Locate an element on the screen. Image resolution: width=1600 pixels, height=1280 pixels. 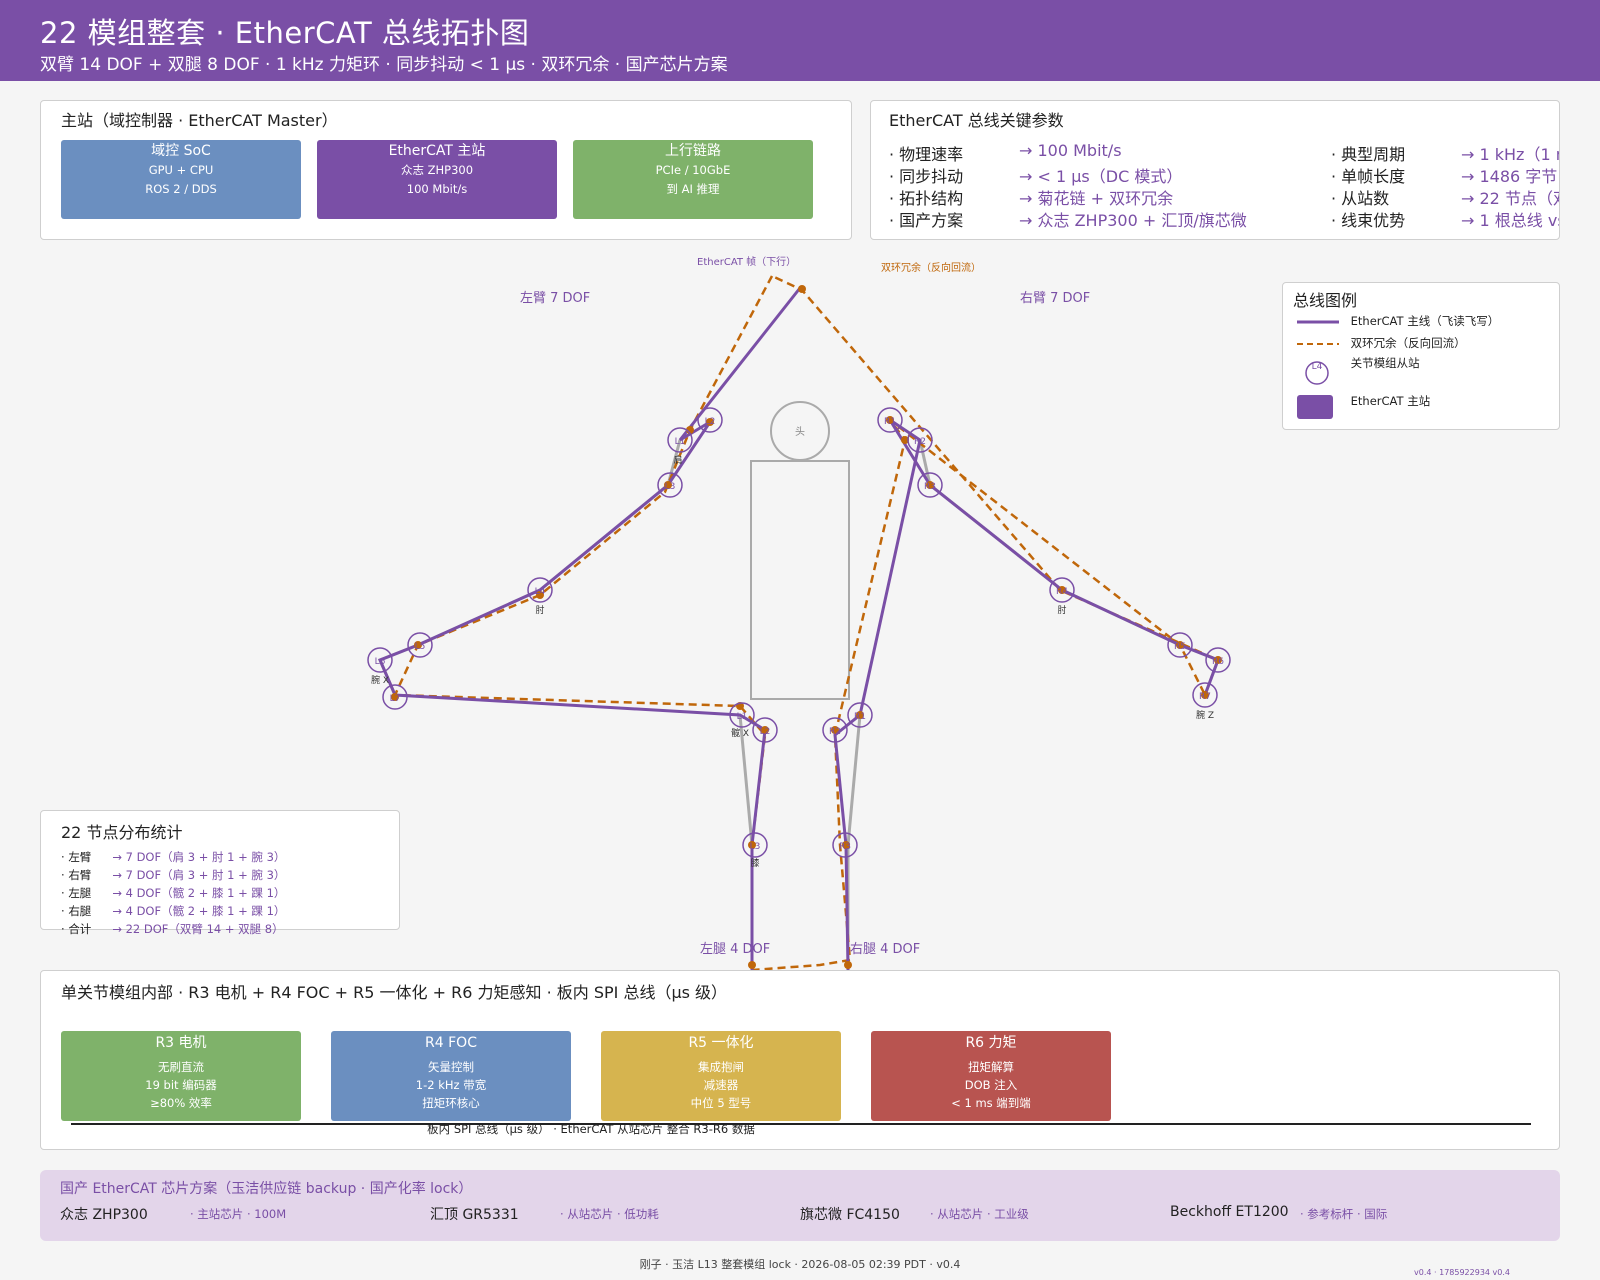
torso-shape is located at coordinates (800, 580).